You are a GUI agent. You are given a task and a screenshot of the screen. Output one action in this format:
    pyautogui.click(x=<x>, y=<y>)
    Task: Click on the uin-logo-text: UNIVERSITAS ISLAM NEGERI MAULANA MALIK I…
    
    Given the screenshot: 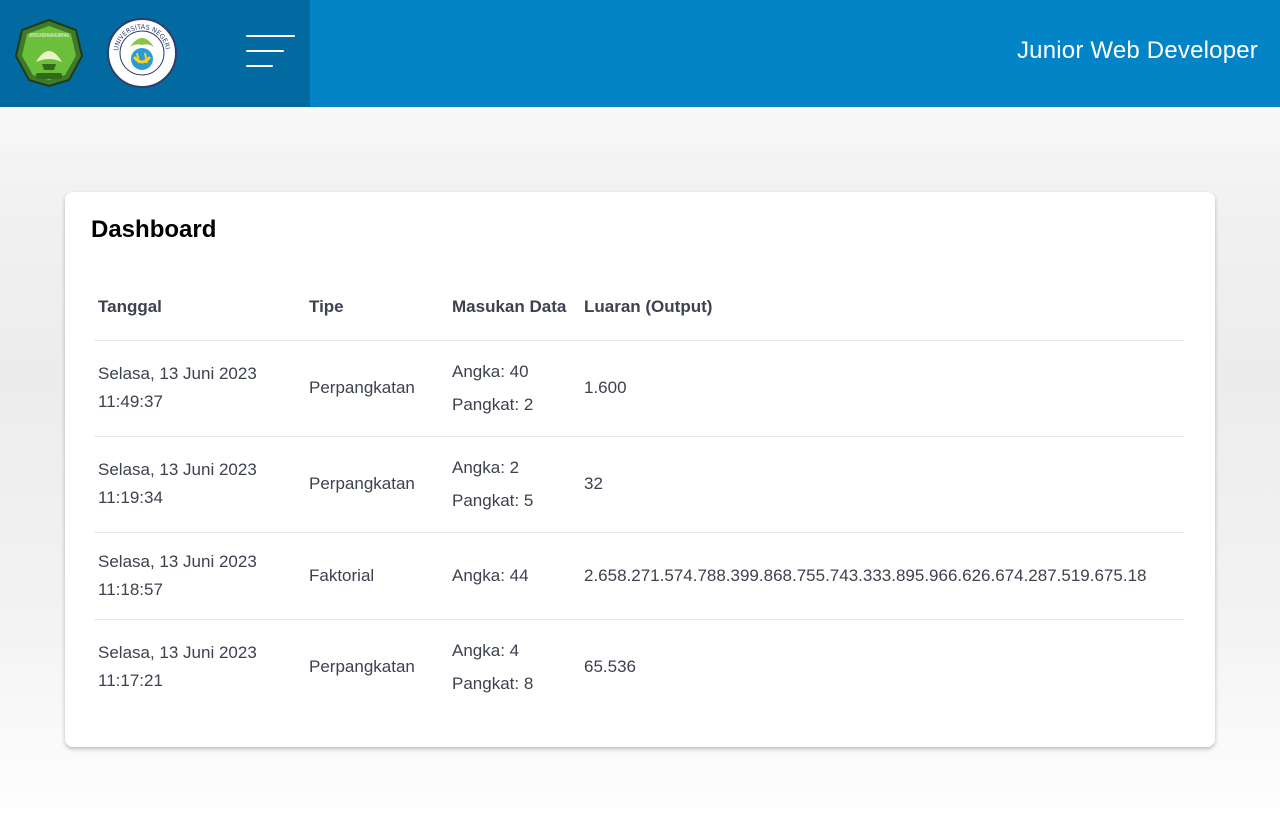 What is the action you would take?
    pyautogui.click(x=49, y=36)
    